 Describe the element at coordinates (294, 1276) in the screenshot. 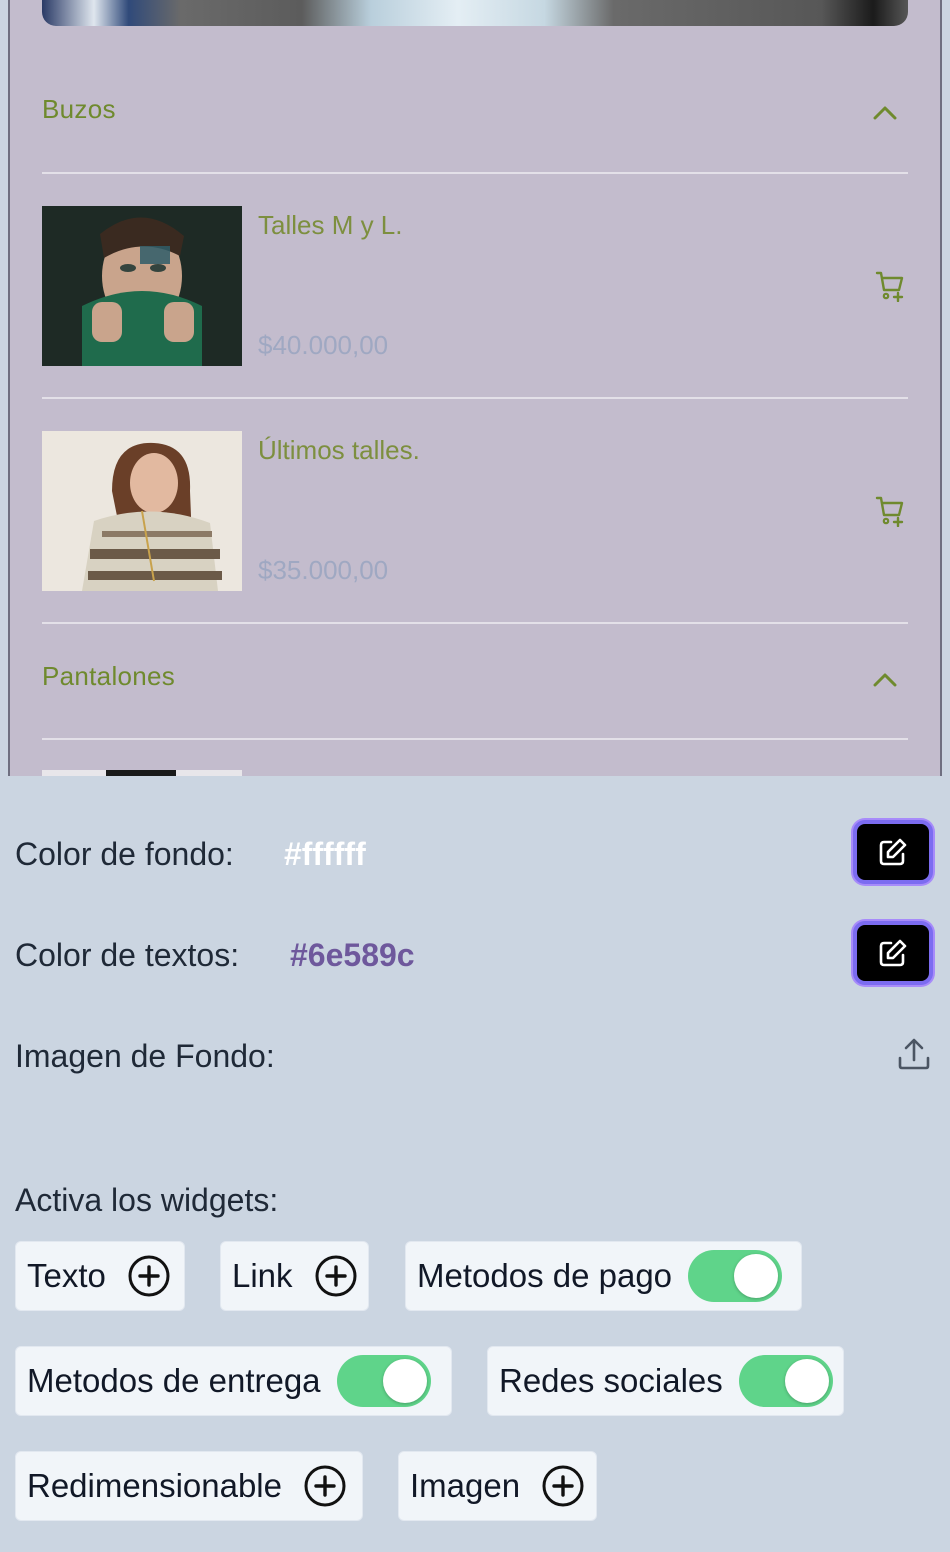

I see `widget-link: Link` at that location.